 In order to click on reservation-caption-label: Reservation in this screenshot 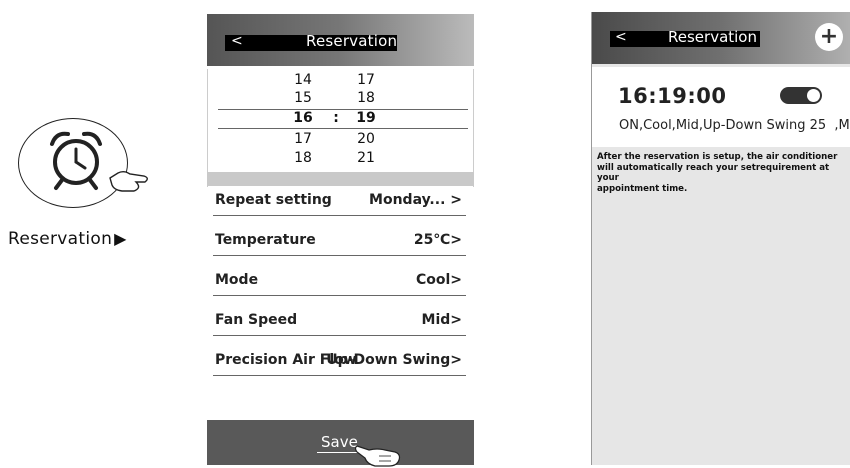, I will do `click(60, 239)`.